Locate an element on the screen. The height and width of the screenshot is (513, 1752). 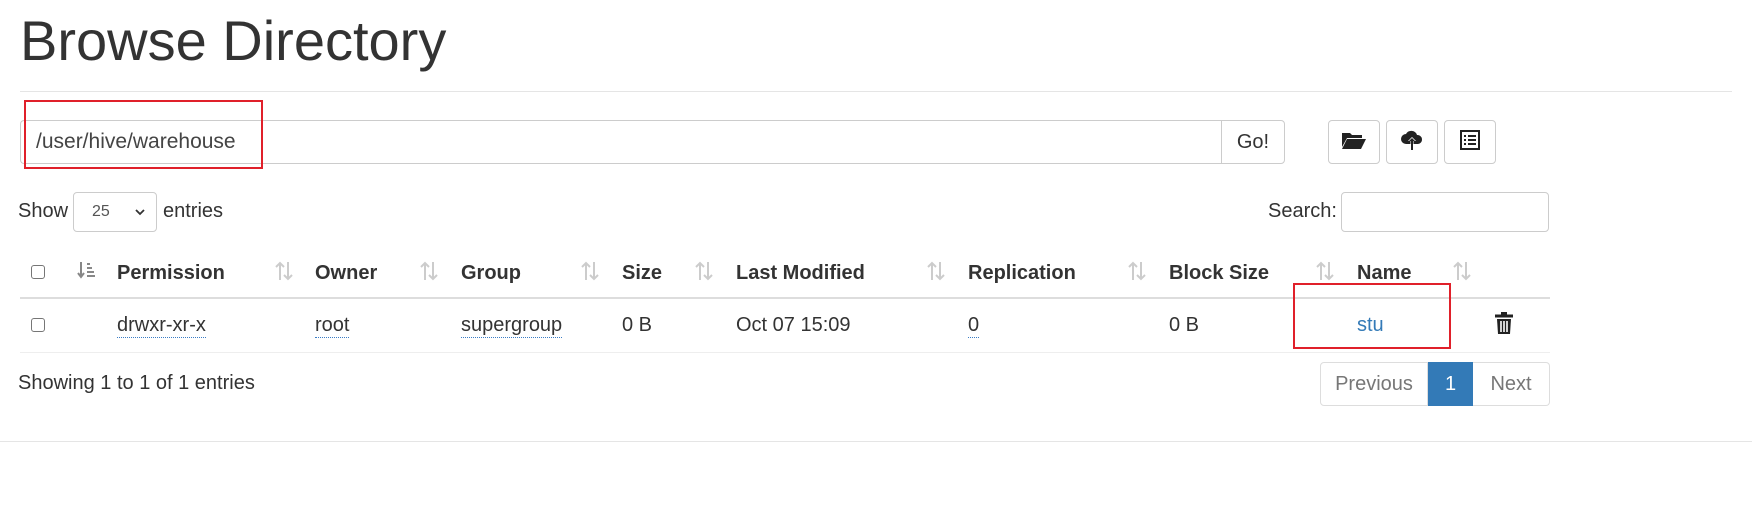
pagination-next-button: Next is located at coordinates (1511, 384).